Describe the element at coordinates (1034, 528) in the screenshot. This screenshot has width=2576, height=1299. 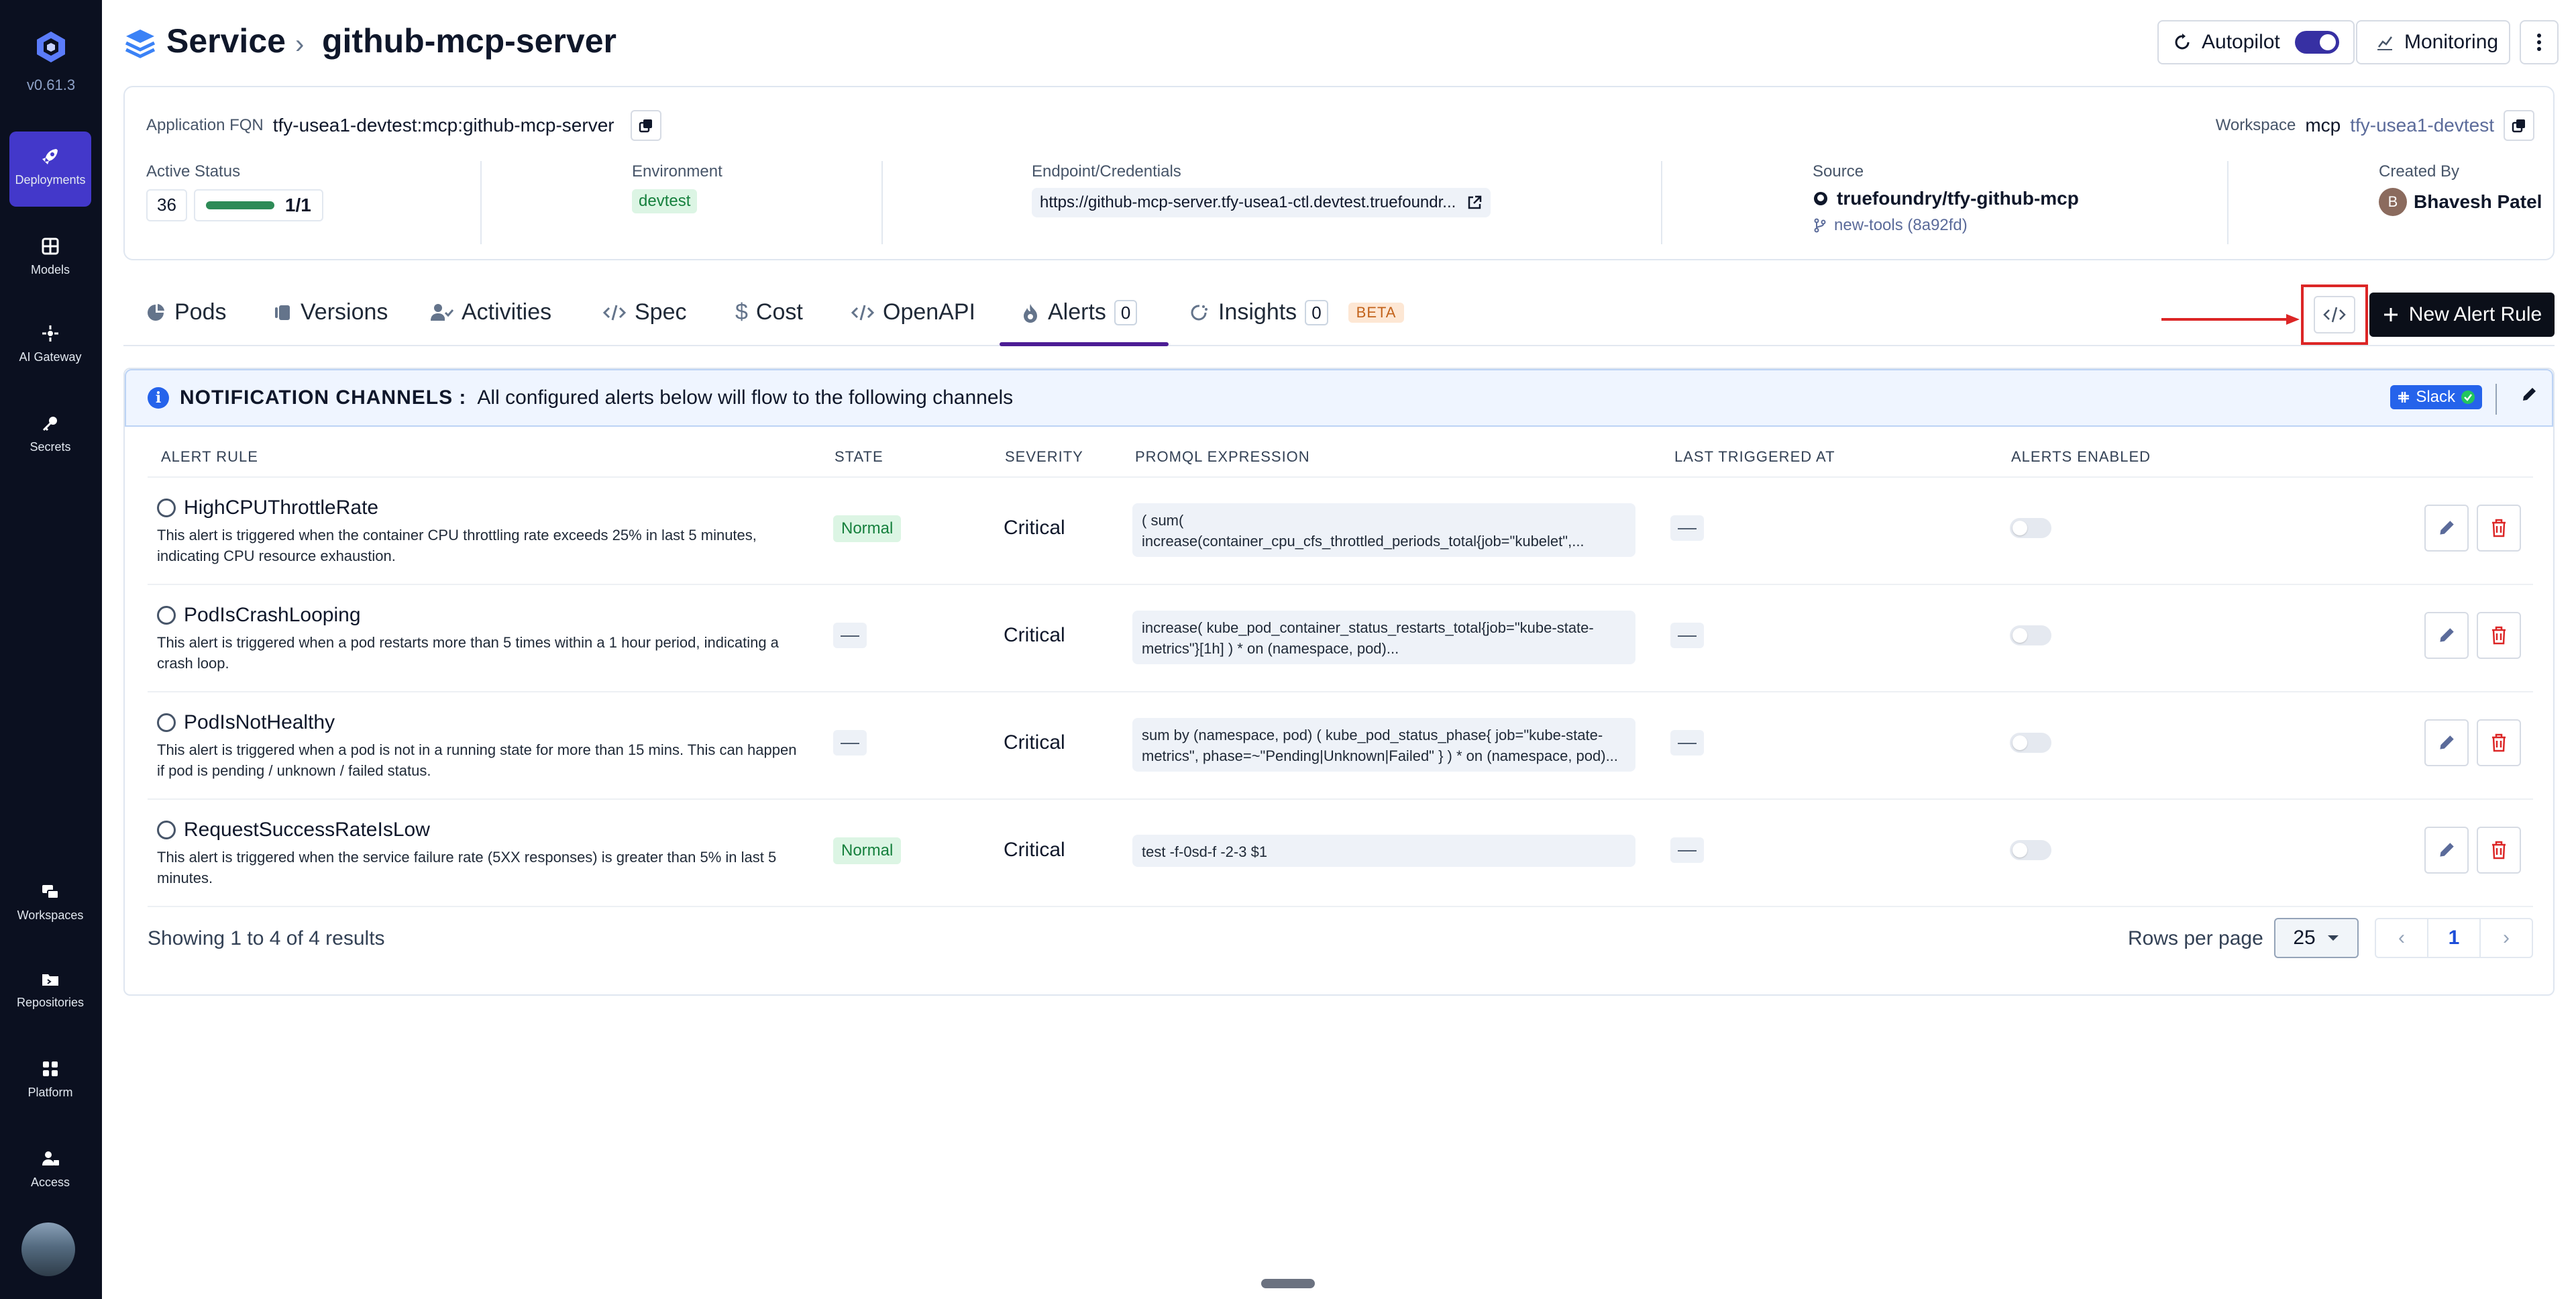
I see `severity: Critical` at that location.